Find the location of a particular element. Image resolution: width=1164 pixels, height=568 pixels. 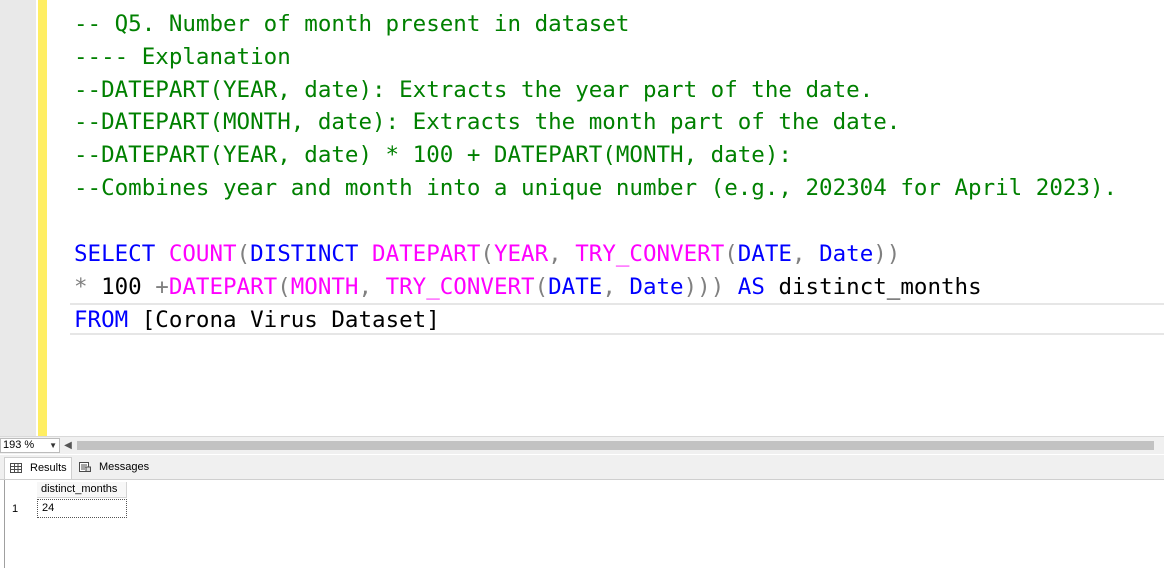

number-100: 100 is located at coordinates (121, 287).